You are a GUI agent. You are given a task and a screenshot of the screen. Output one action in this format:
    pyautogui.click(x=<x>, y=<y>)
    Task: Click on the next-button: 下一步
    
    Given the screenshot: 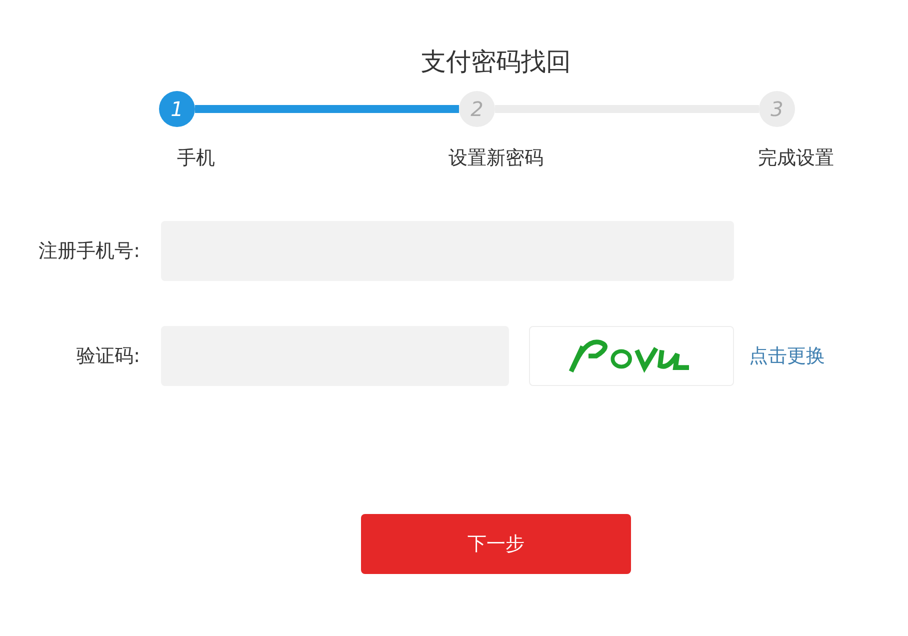 What is the action you would take?
    pyautogui.click(x=496, y=544)
    